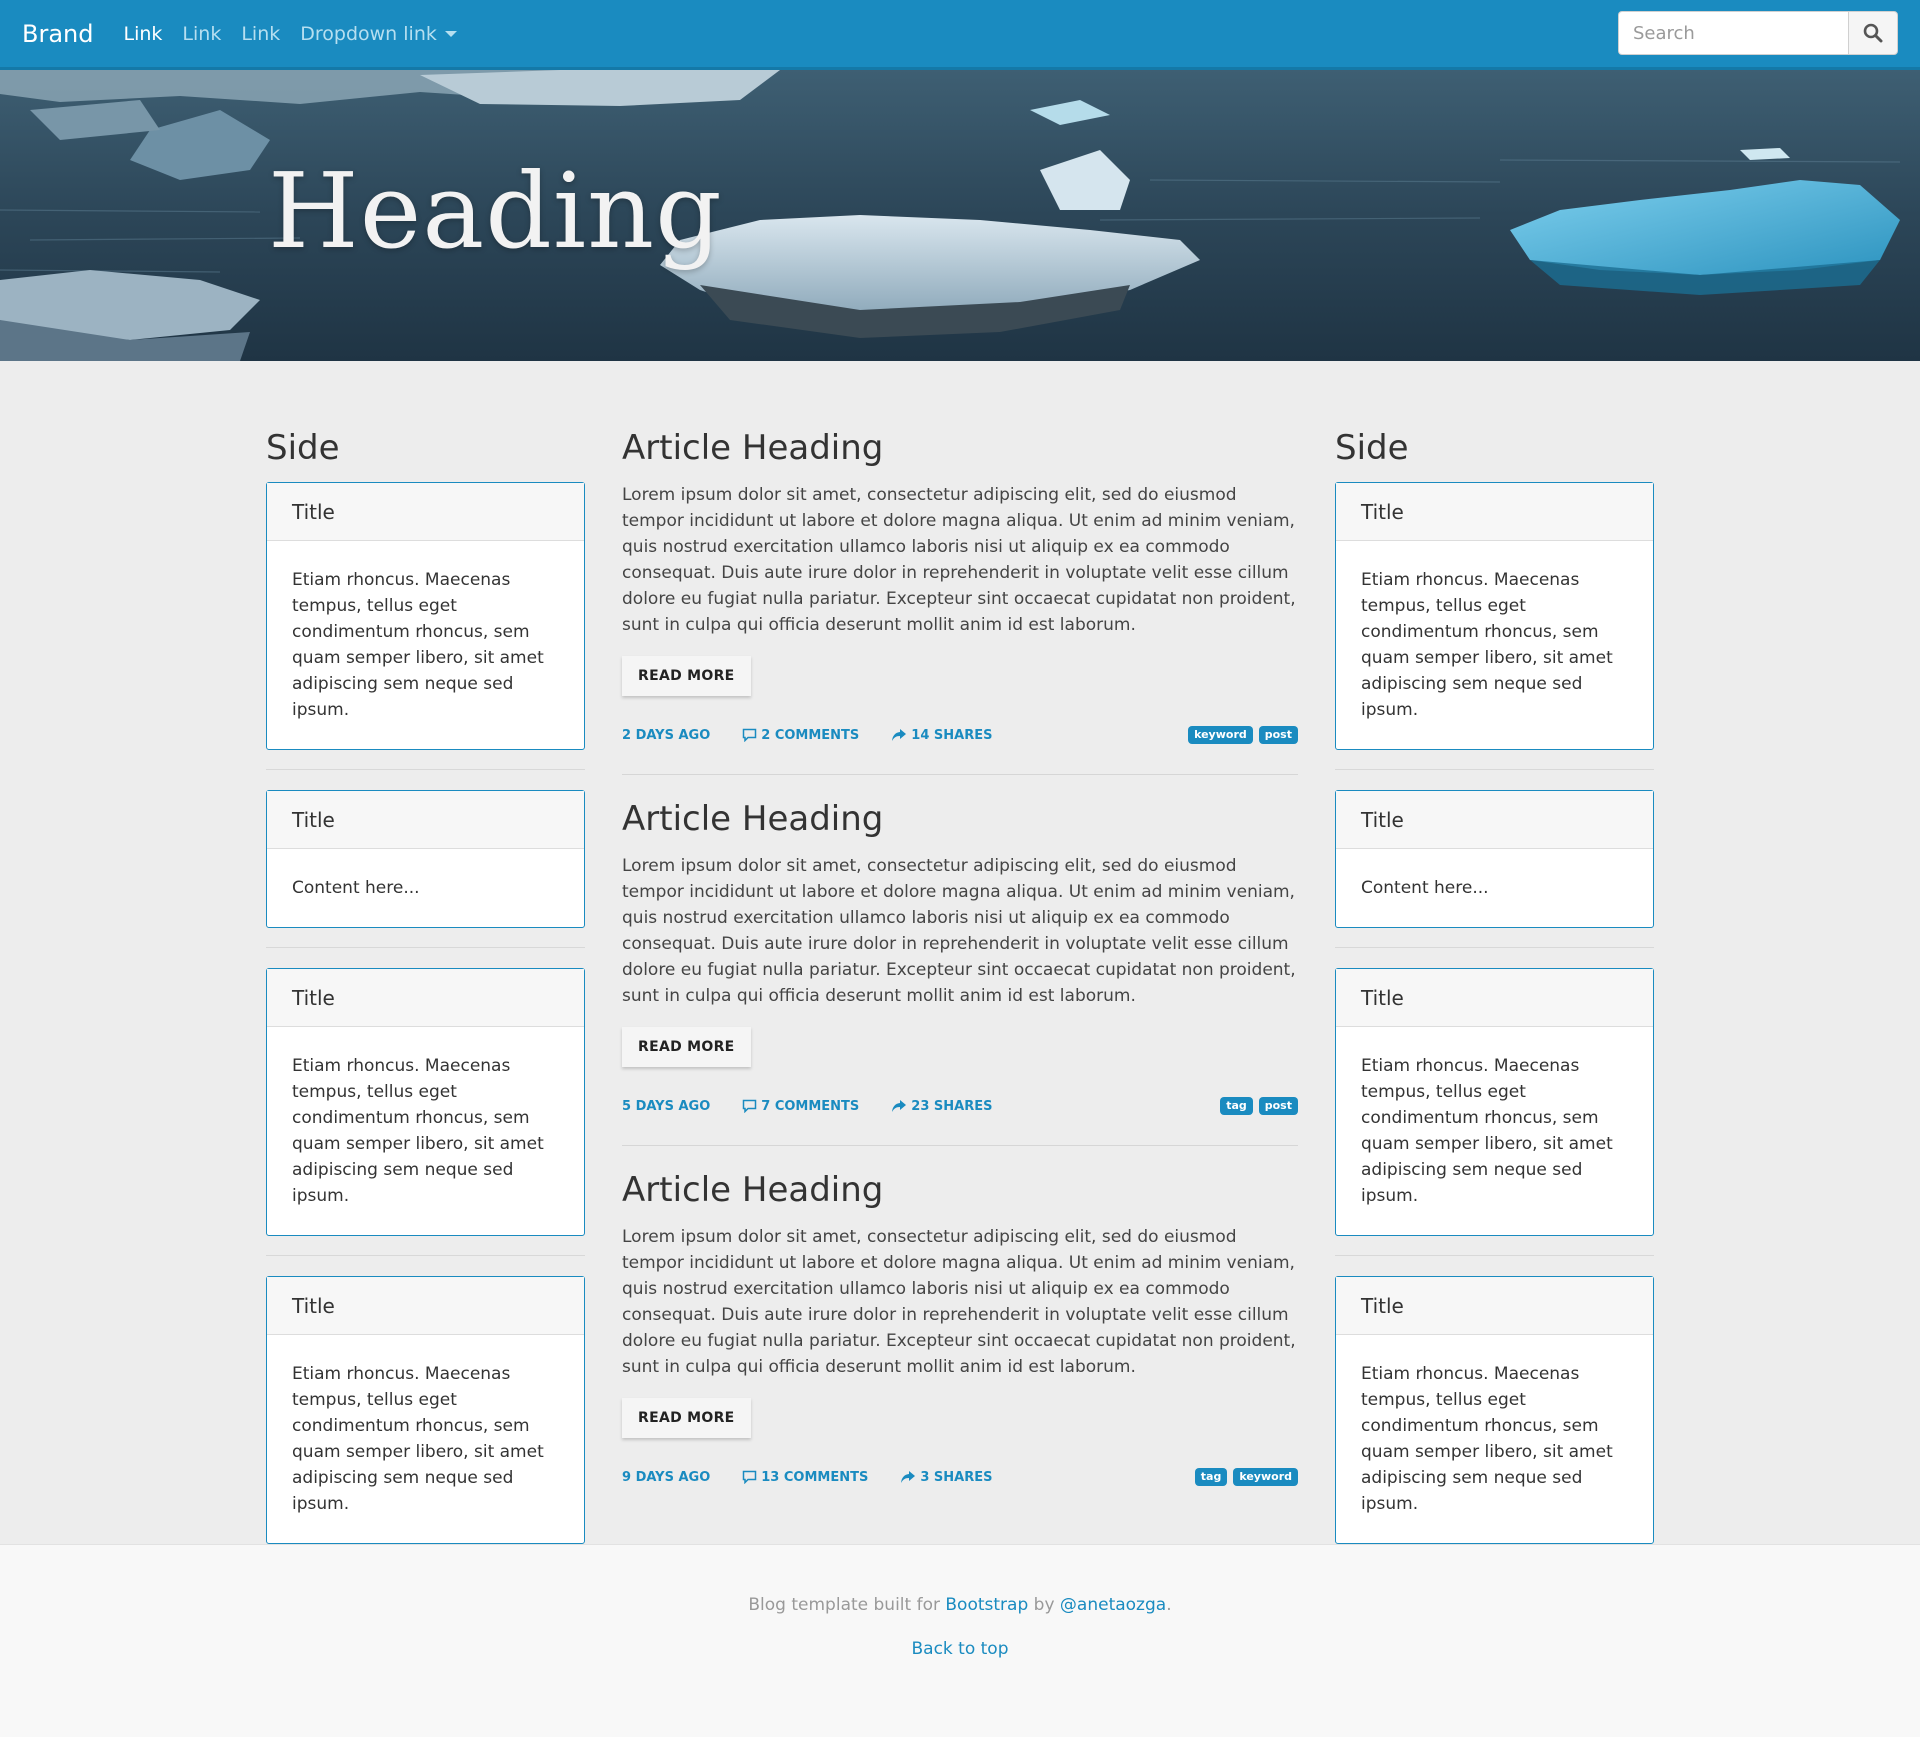 The image size is (1920, 1737). I want to click on article-date: 5 DAYS AGO, so click(666, 1106).